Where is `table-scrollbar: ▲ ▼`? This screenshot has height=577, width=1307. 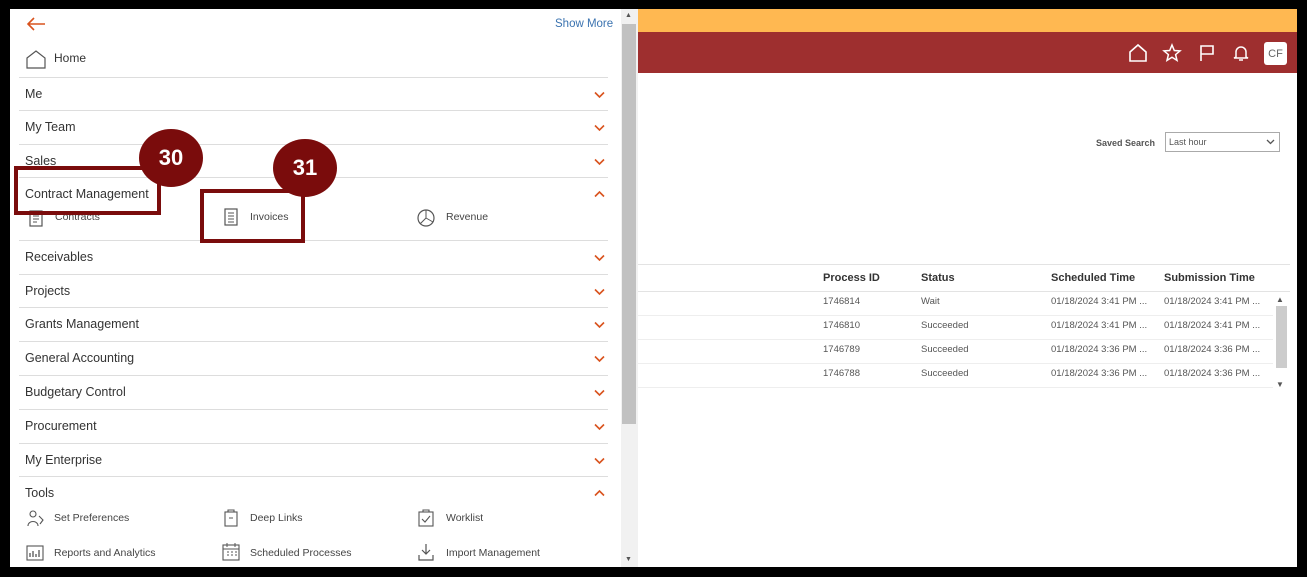
table-scrollbar: ▲ ▼ is located at coordinates (1281, 344).